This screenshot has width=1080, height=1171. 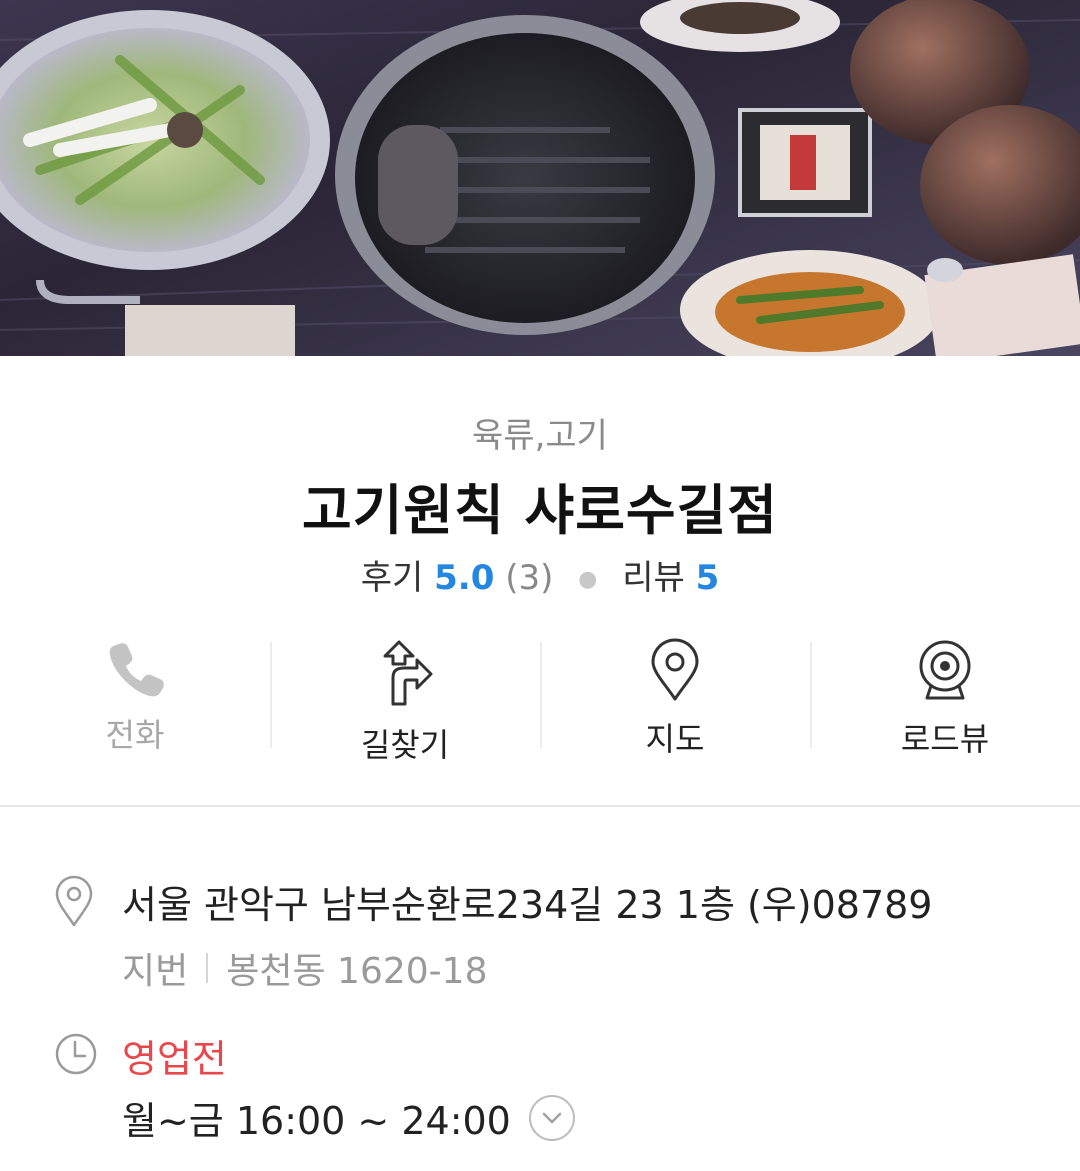 What do you see at coordinates (357, 971) in the screenshot?
I see `jibun-value: 봉천동 1620-18` at bounding box center [357, 971].